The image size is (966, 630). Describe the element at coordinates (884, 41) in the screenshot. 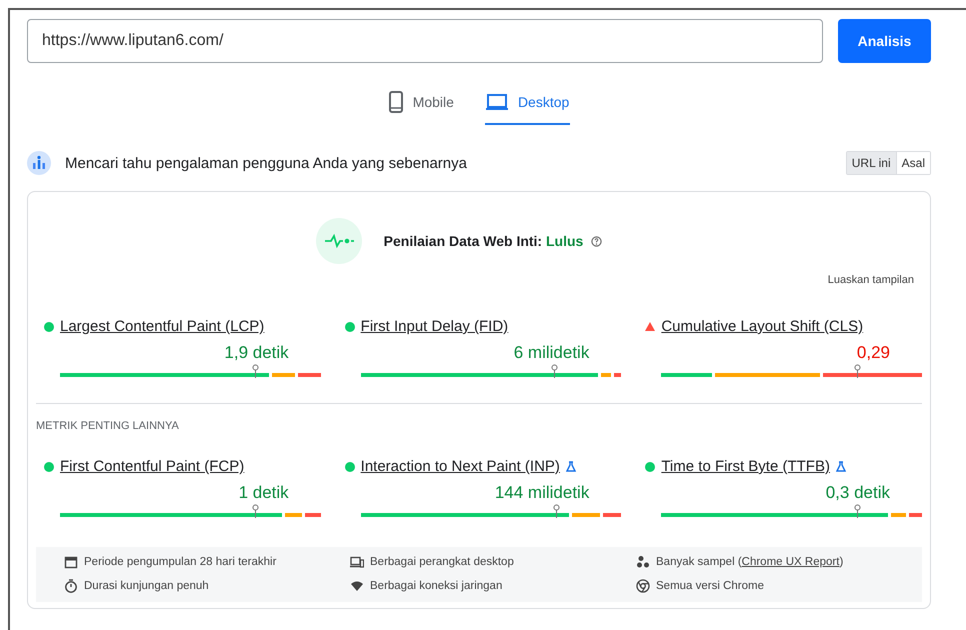

I see `analyze-button: Analisis` at that location.